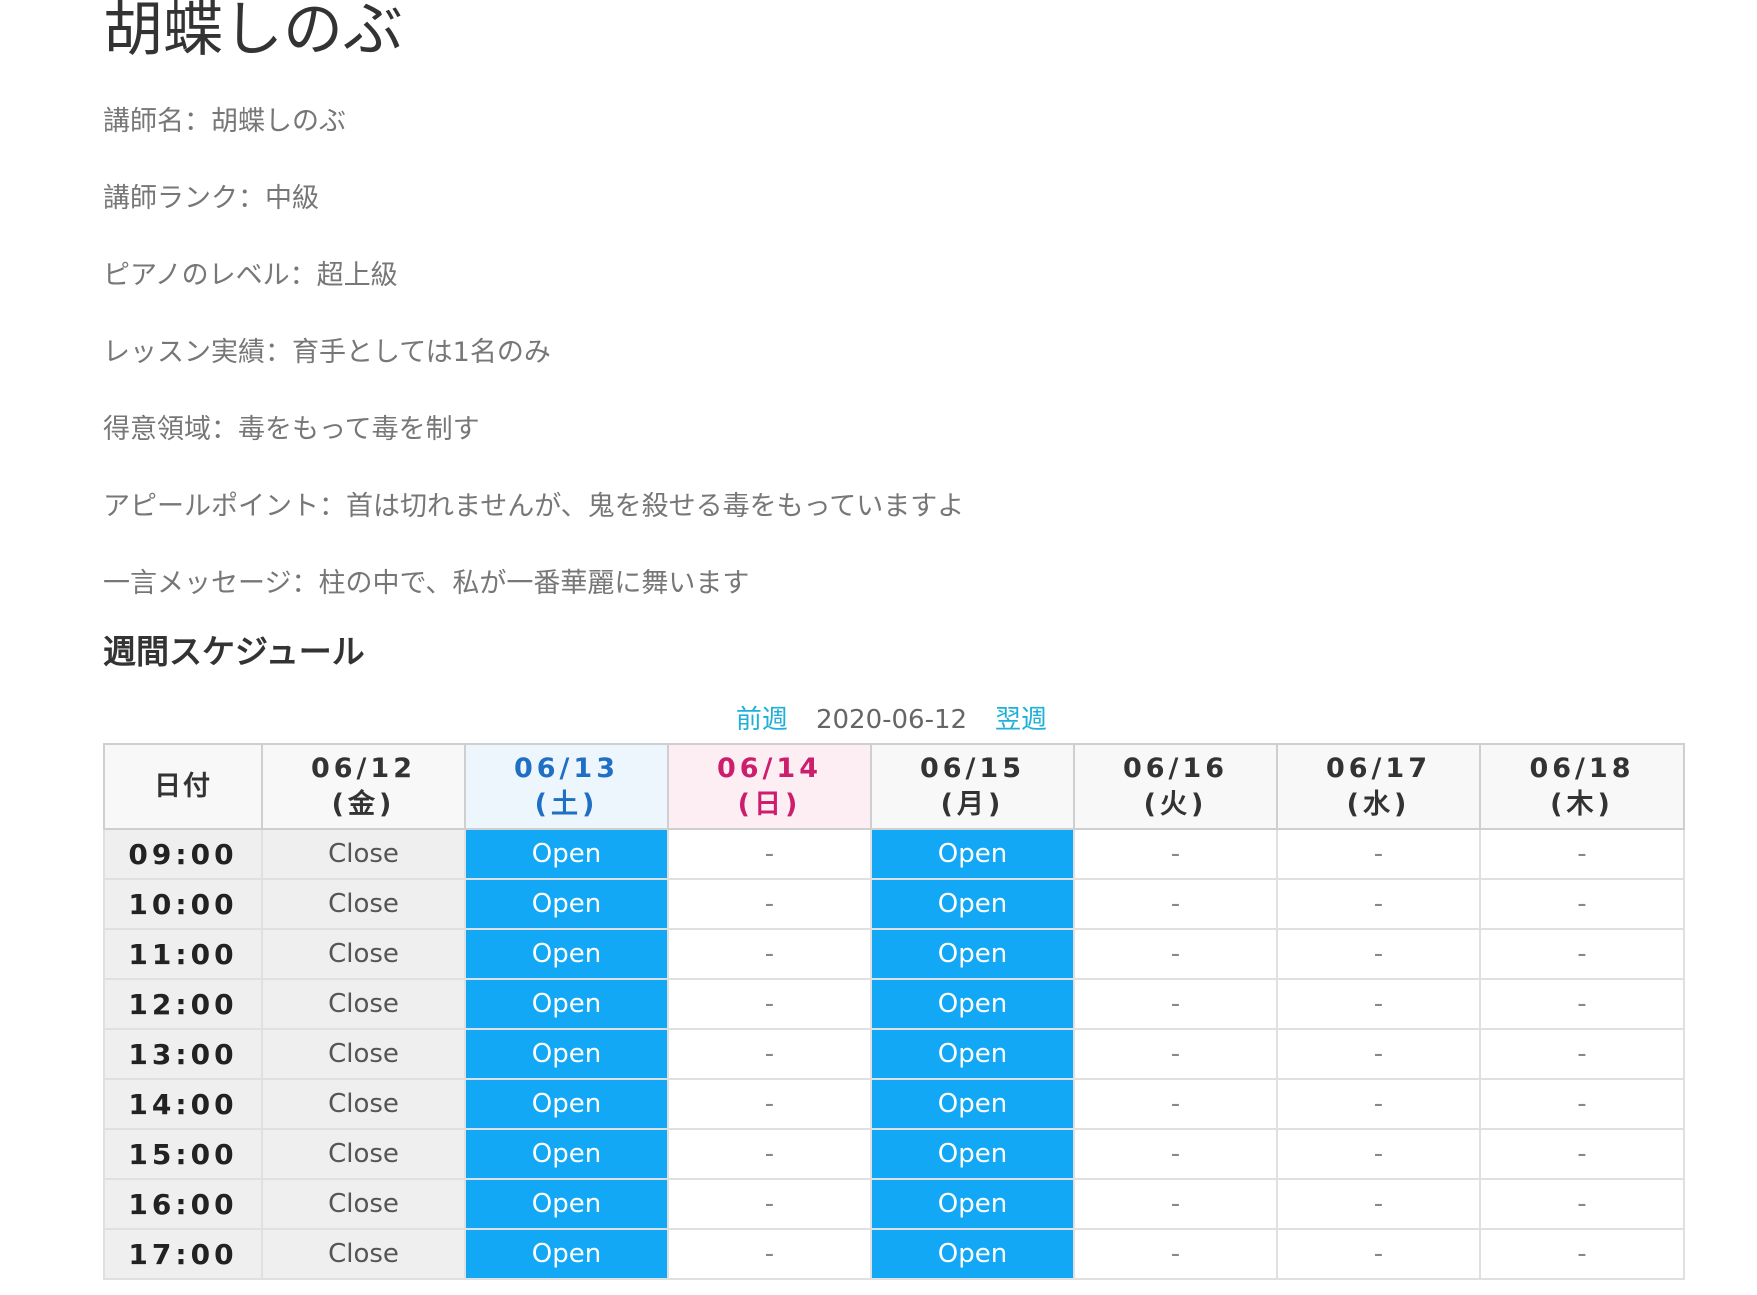  What do you see at coordinates (1582, 768) in the screenshot?
I see `day-header-date: 06/18` at bounding box center [1582, 768].